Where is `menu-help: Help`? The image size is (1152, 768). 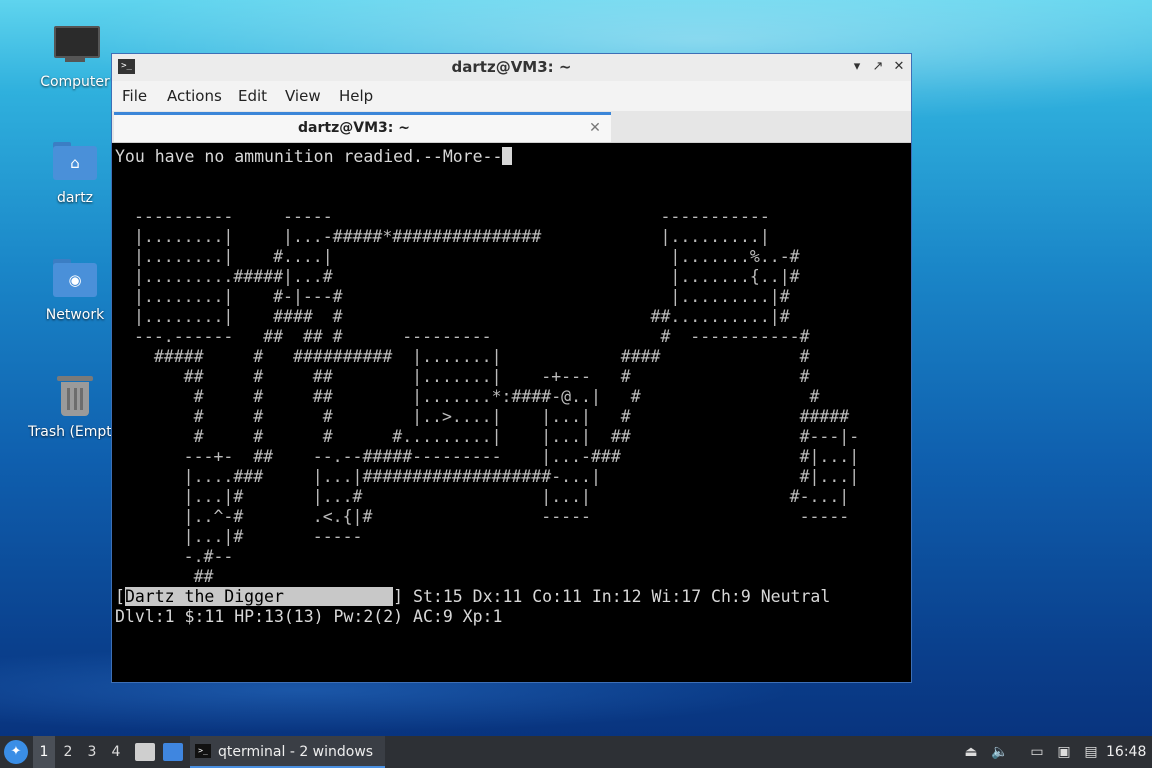
menu-help: Help is located at coordinates (356, 96).